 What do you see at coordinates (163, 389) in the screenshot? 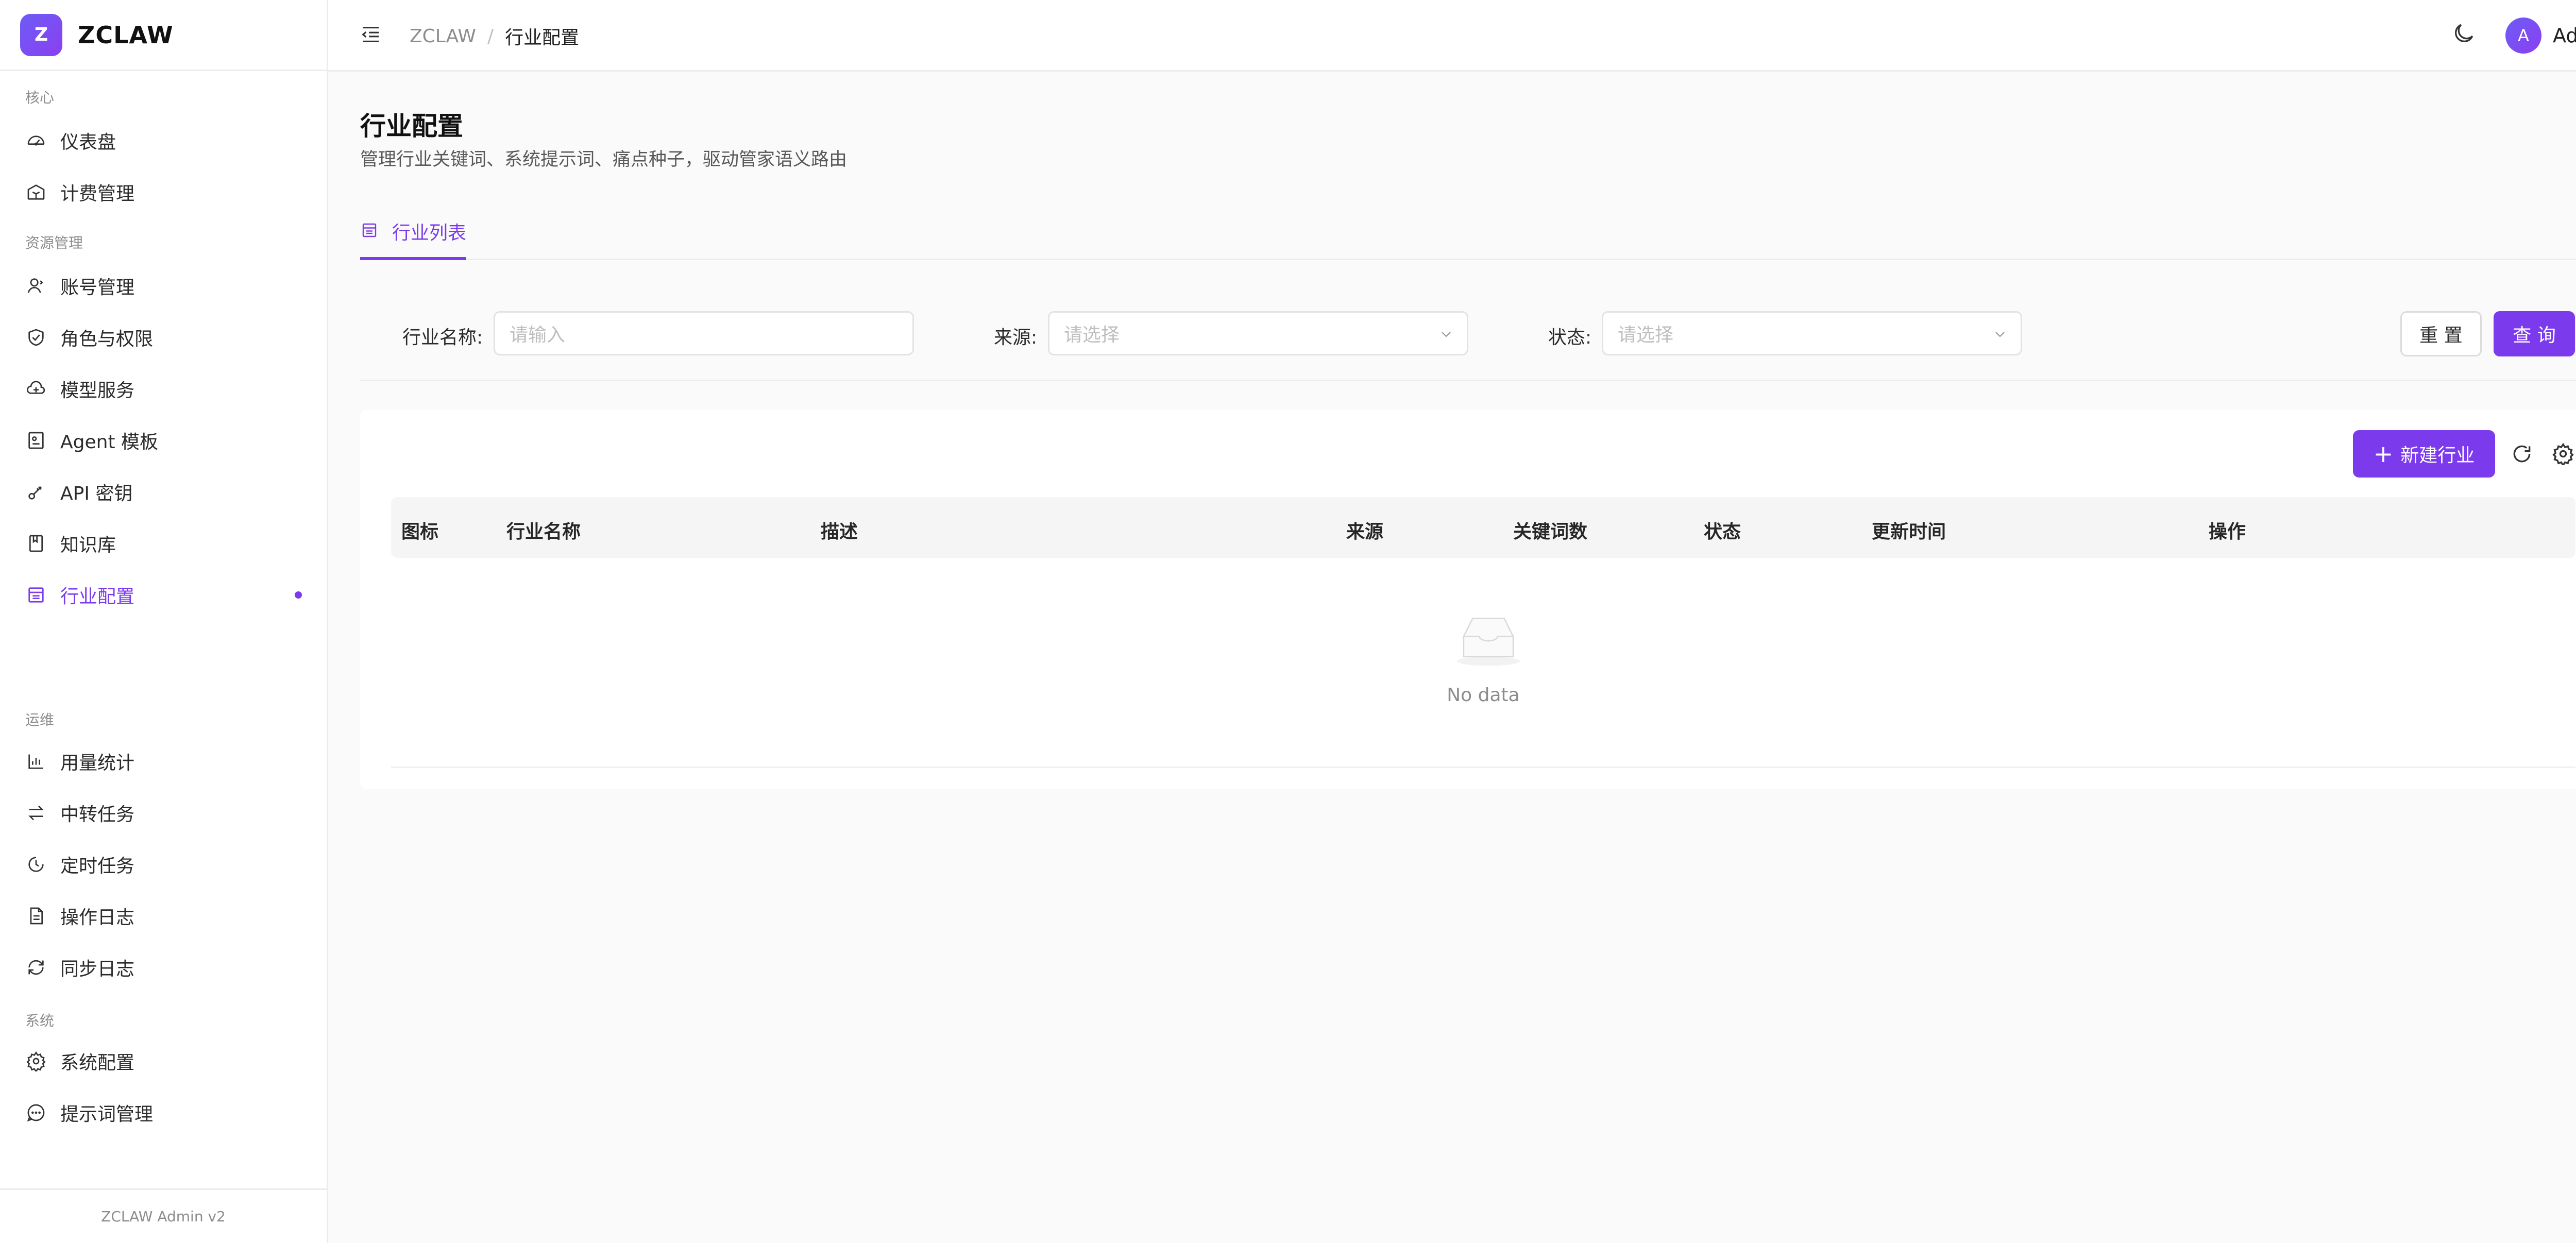
I see `sidebar-item-models: 模型服务` at bounding box center [163, 389].